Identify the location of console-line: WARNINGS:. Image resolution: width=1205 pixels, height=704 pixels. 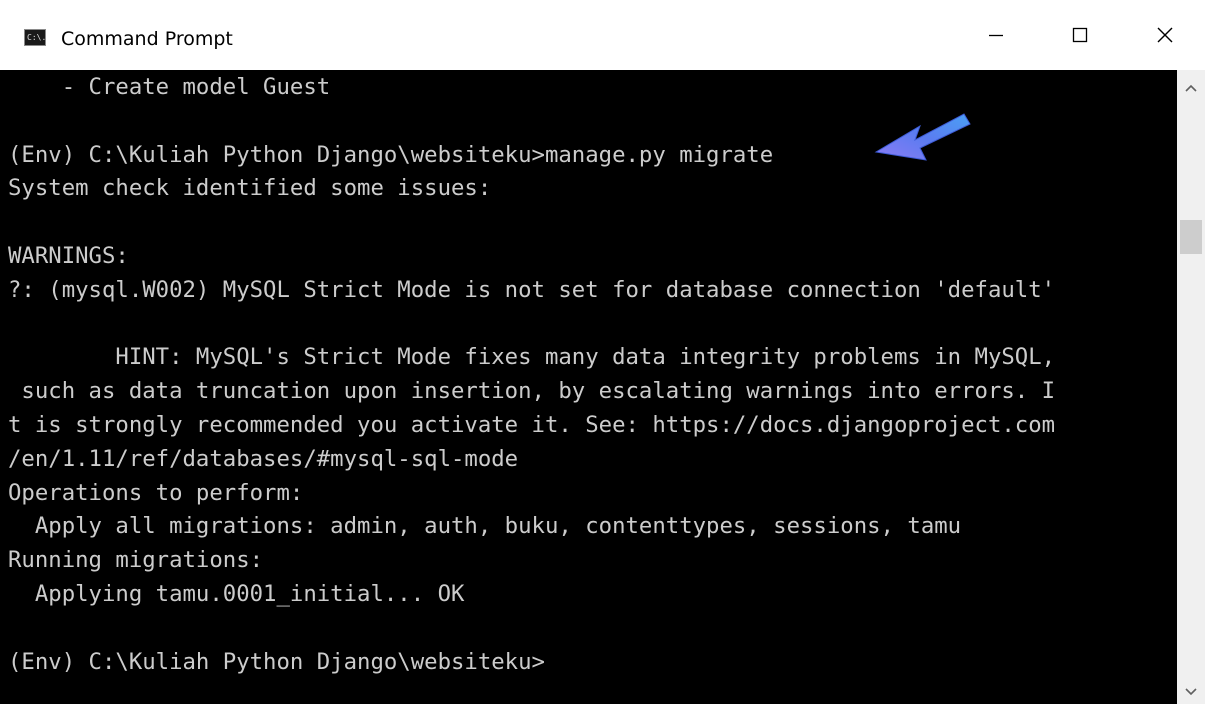
(68, 256).